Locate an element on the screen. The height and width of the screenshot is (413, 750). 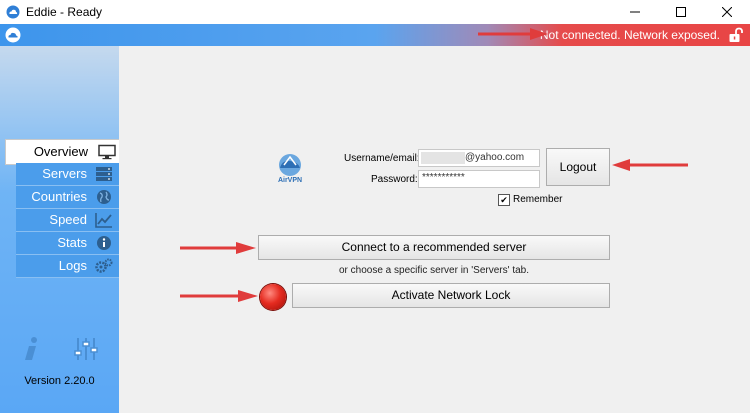
version-label: Version 2.20.0 is located at coordinates (59, 381).